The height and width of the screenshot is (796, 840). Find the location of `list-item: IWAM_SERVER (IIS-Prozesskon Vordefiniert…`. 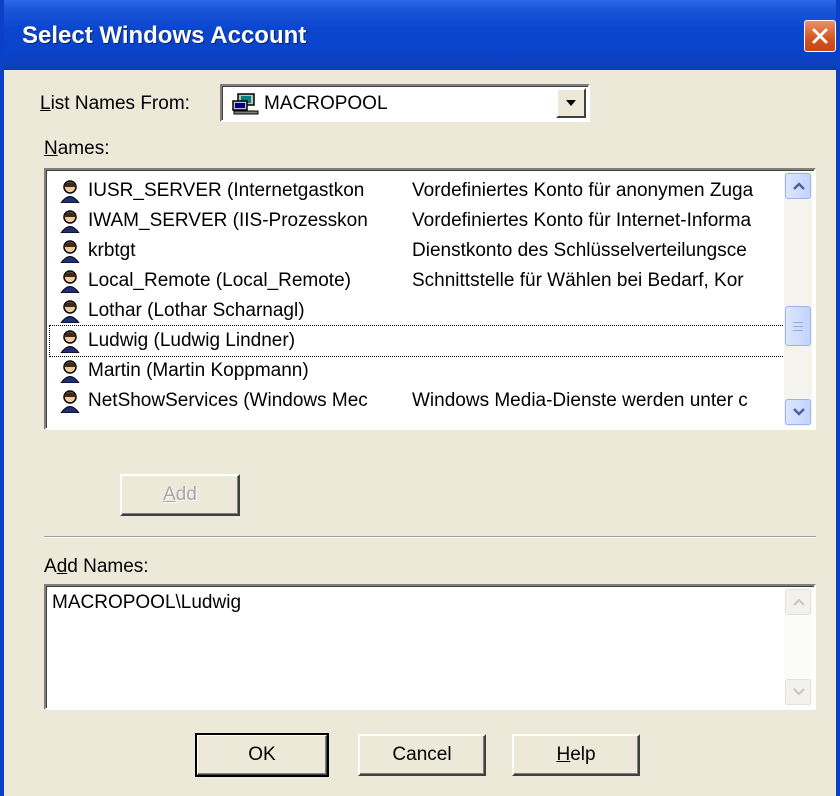

list-item: IWAM_SERVER (IIS-Prozesskon Vordefiniert… is located at coordinates (417, 221).